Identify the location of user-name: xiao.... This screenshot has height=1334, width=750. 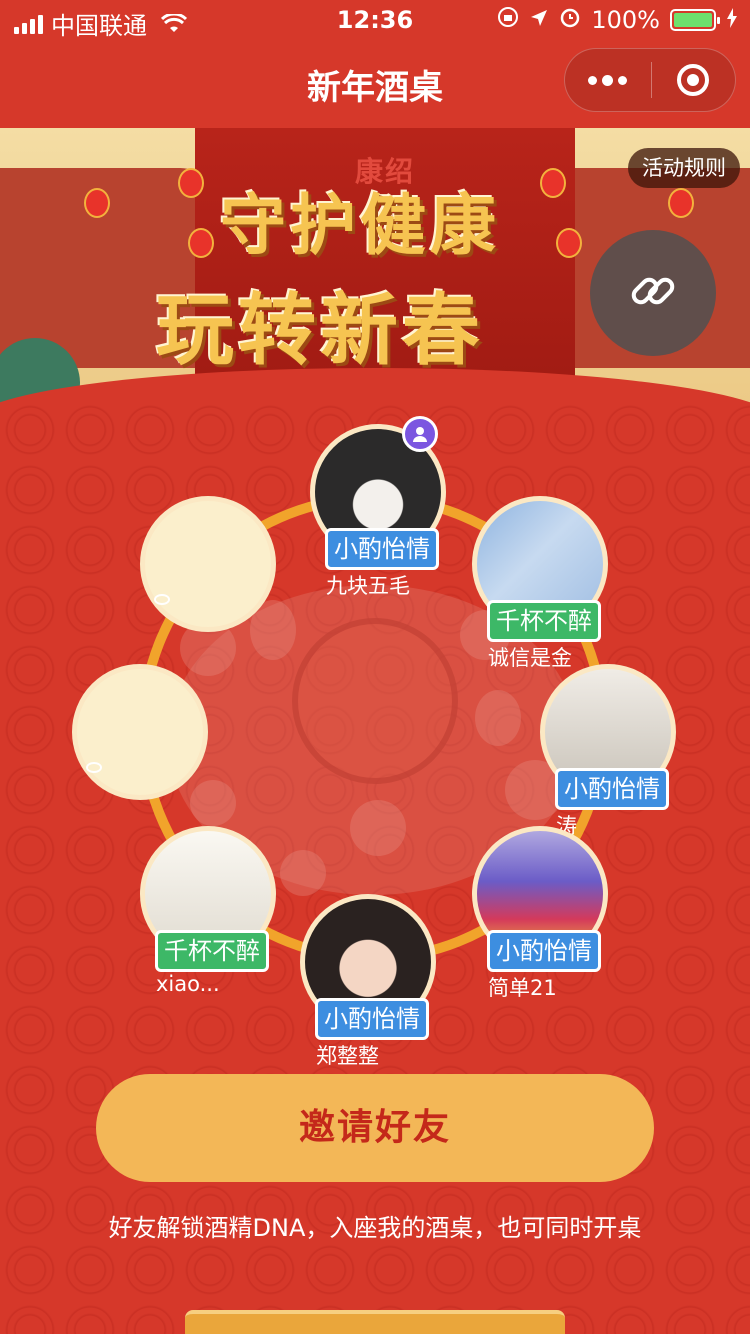
(188, 984).